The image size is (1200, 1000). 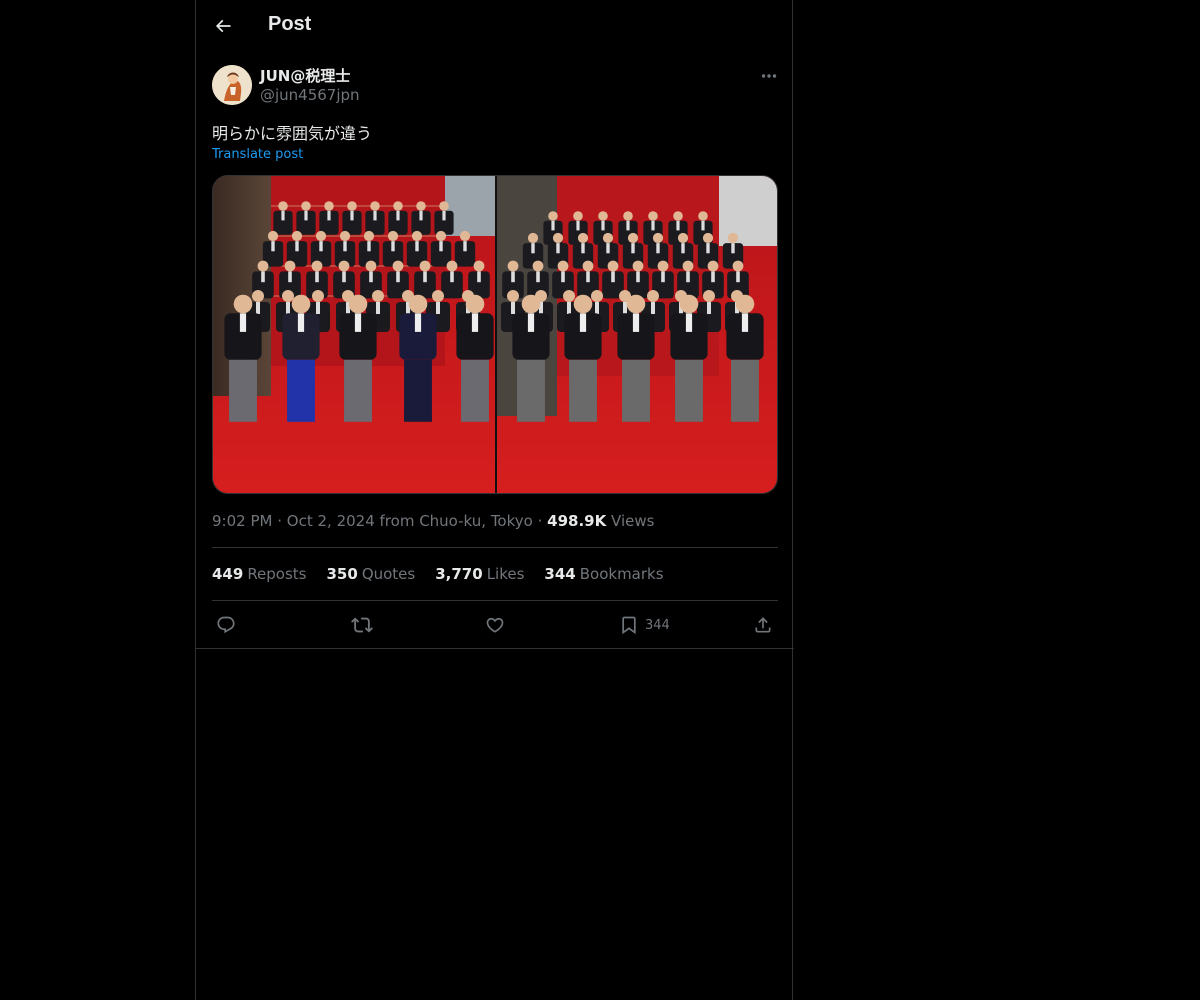 I want to click on author-handle: @jun4567jpn, so click(x=310, y=95).